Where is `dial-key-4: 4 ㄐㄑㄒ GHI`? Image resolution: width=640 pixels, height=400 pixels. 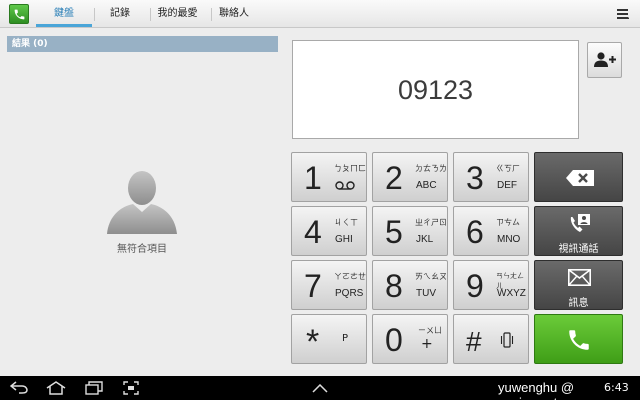
dial-key-4: 4 ㄐㄑㄒ GHI is located at coordinates (329, 231).